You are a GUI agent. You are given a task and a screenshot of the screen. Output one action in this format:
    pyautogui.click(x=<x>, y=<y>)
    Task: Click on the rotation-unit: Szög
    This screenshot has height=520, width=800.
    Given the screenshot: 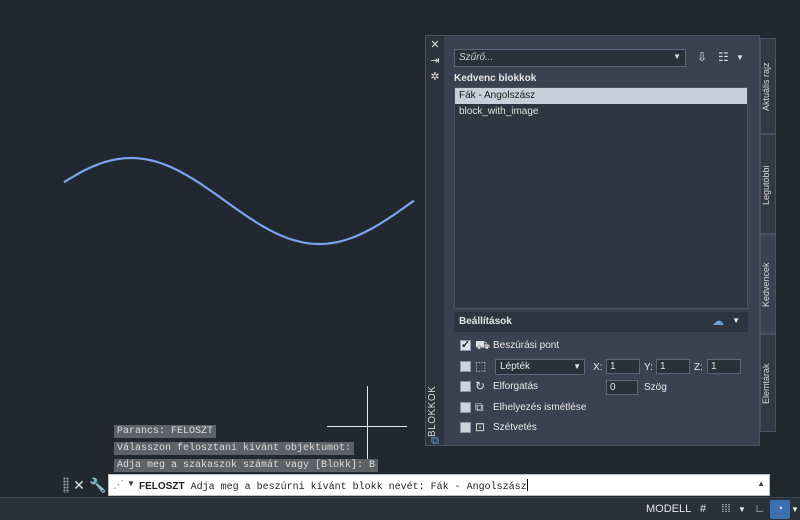 What is the action you would take?
    pyautogui.click(x=655, y=387)
    